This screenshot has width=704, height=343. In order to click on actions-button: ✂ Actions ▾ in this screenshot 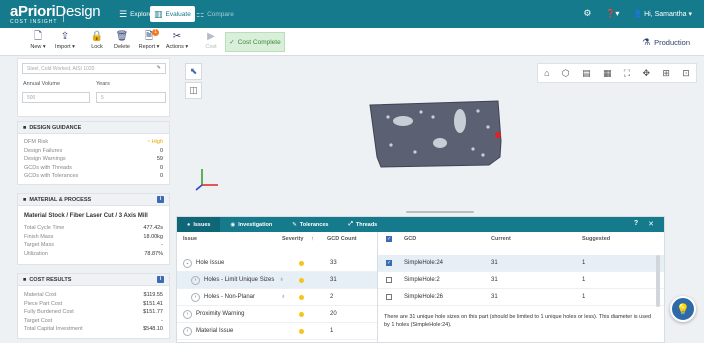, I will do `click(177, 40)`.